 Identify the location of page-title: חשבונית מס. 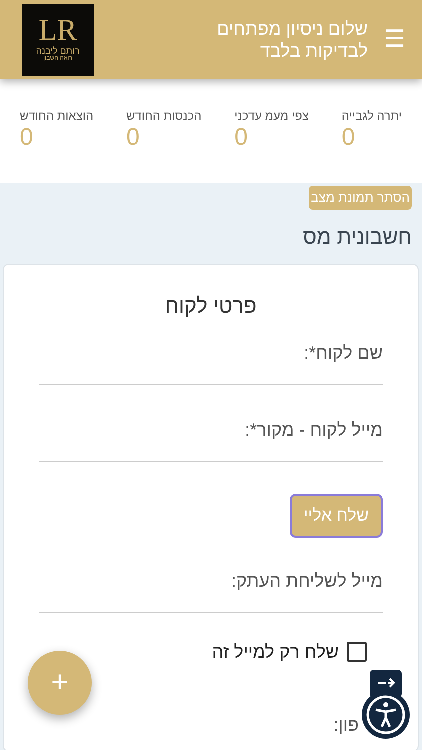
(357, 238).